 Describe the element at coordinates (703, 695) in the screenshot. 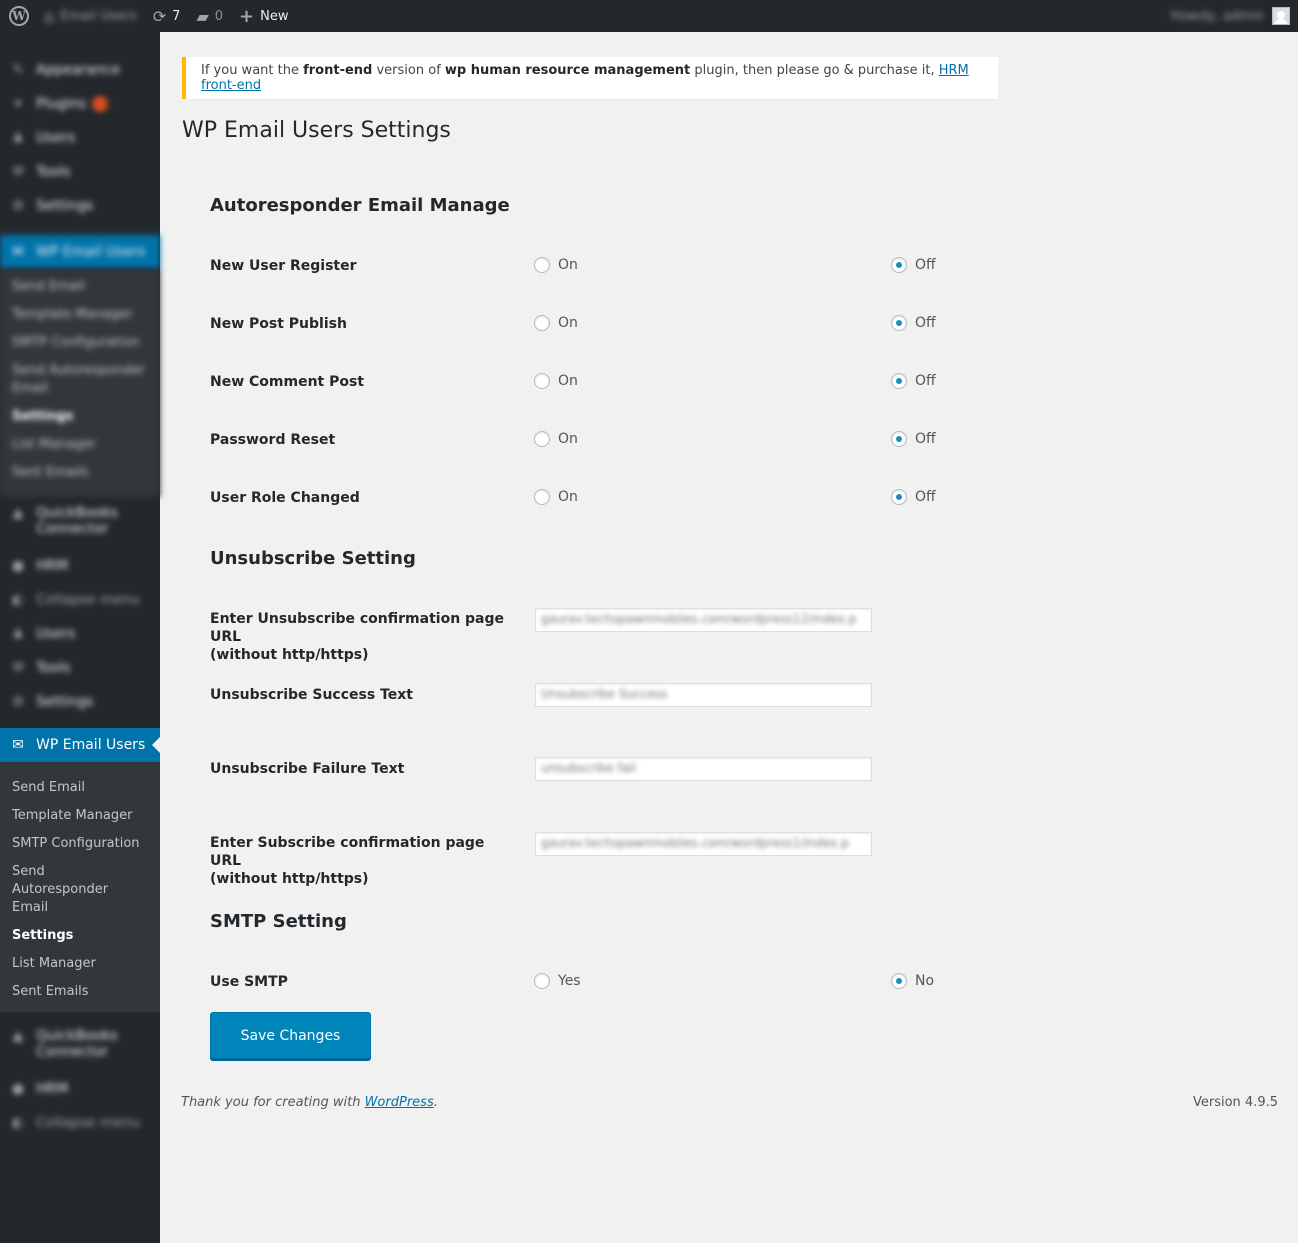

I see `unsubscribe-success-input: Unsubscribe Success` at that location.